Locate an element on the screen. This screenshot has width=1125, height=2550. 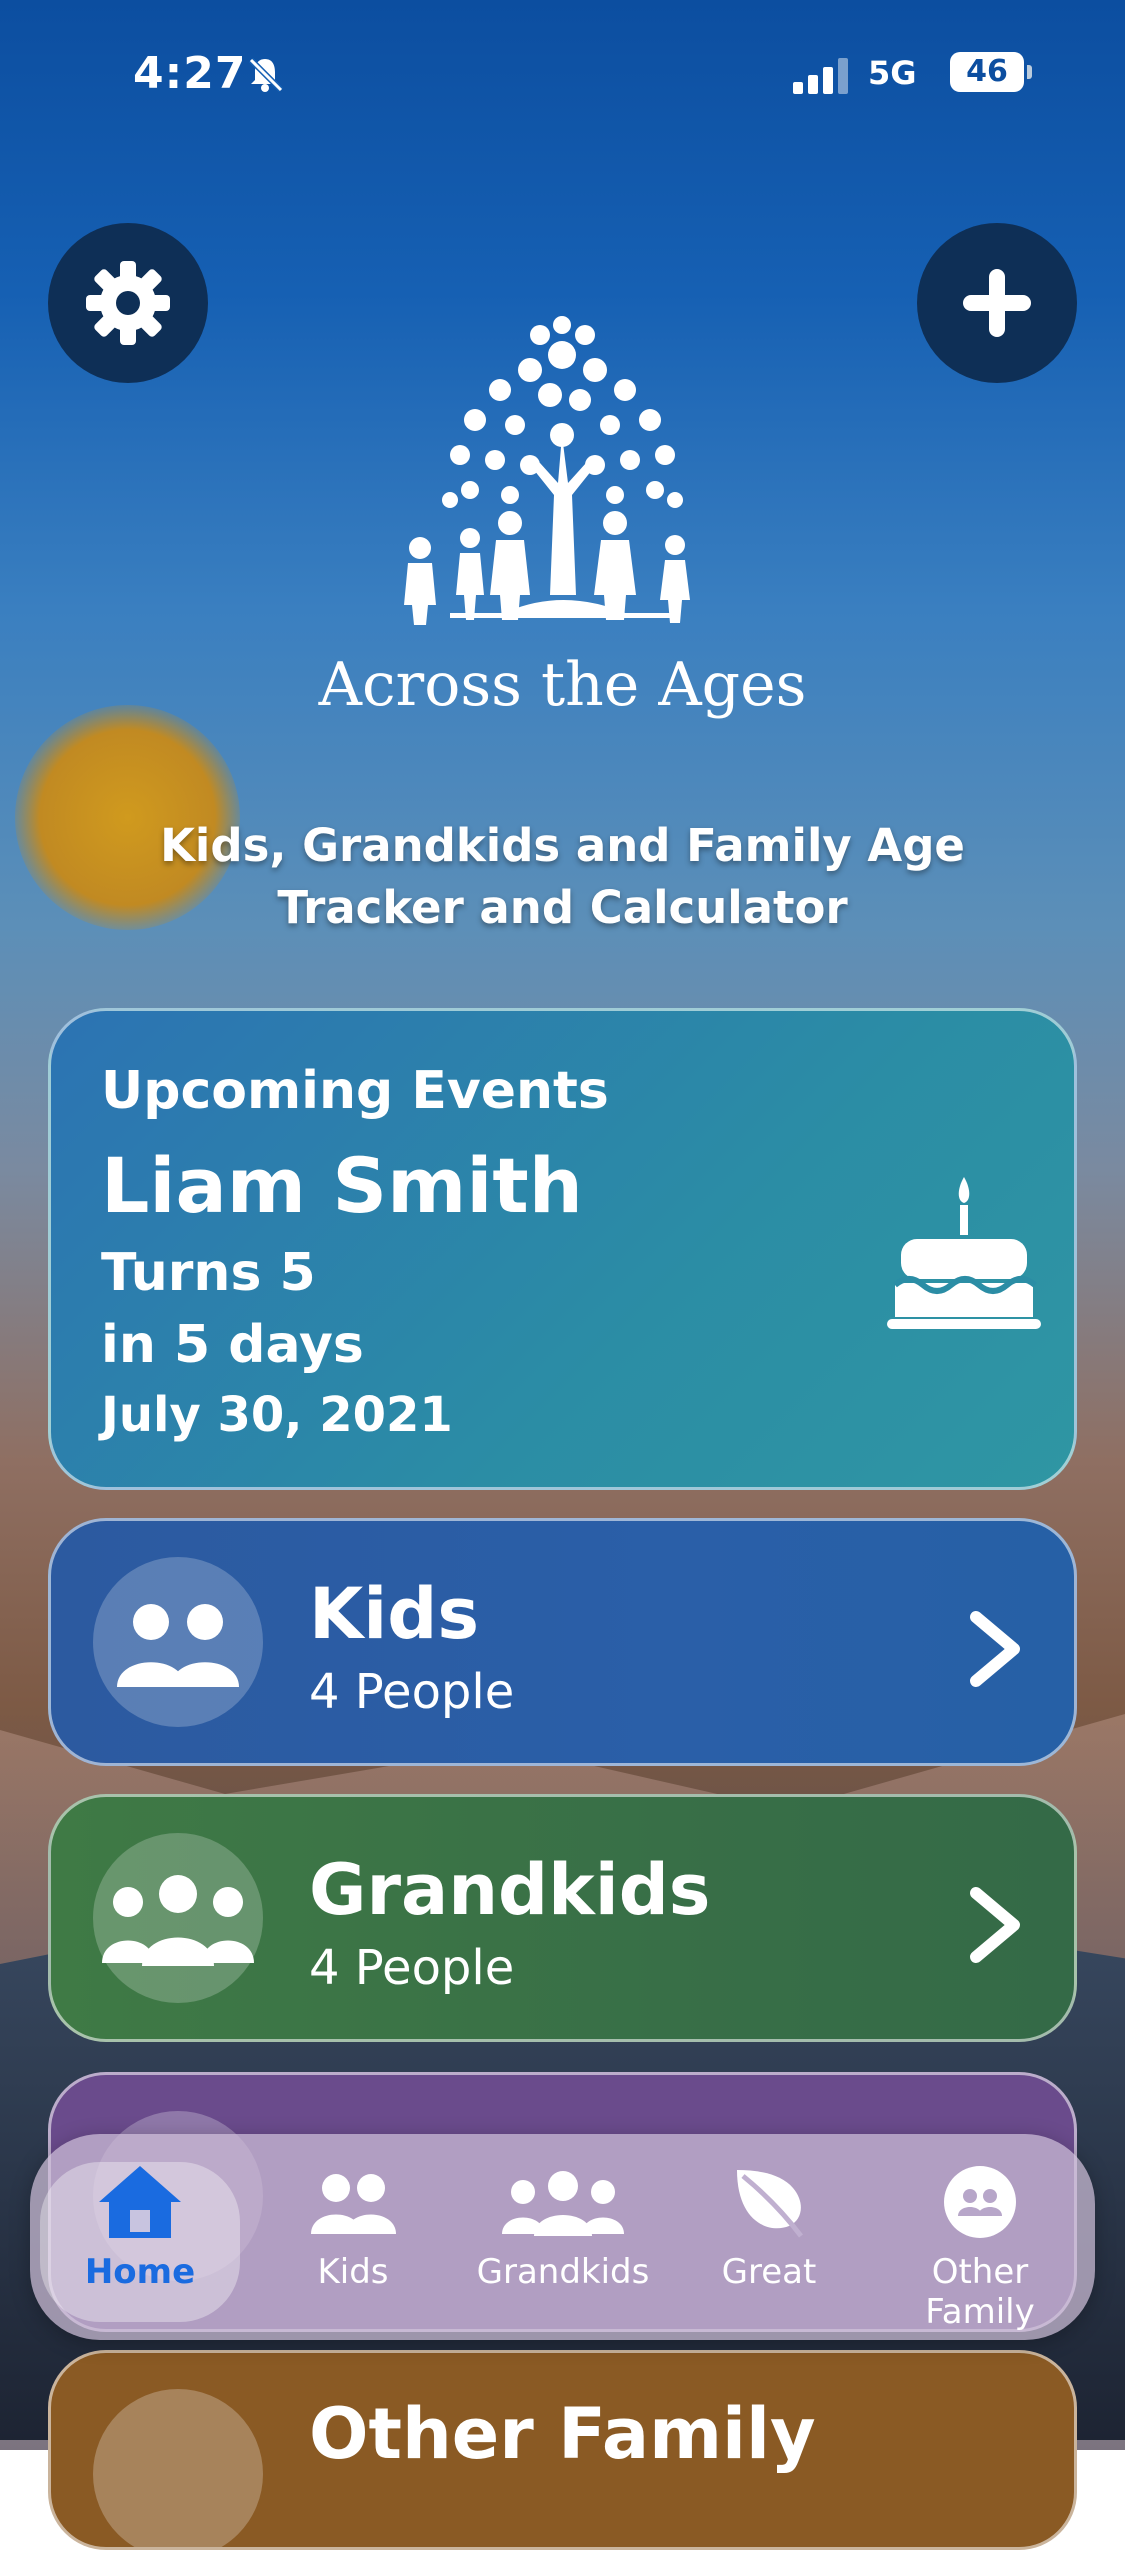
grandkids-count: 4 People is located at coordinates (412, 1968).